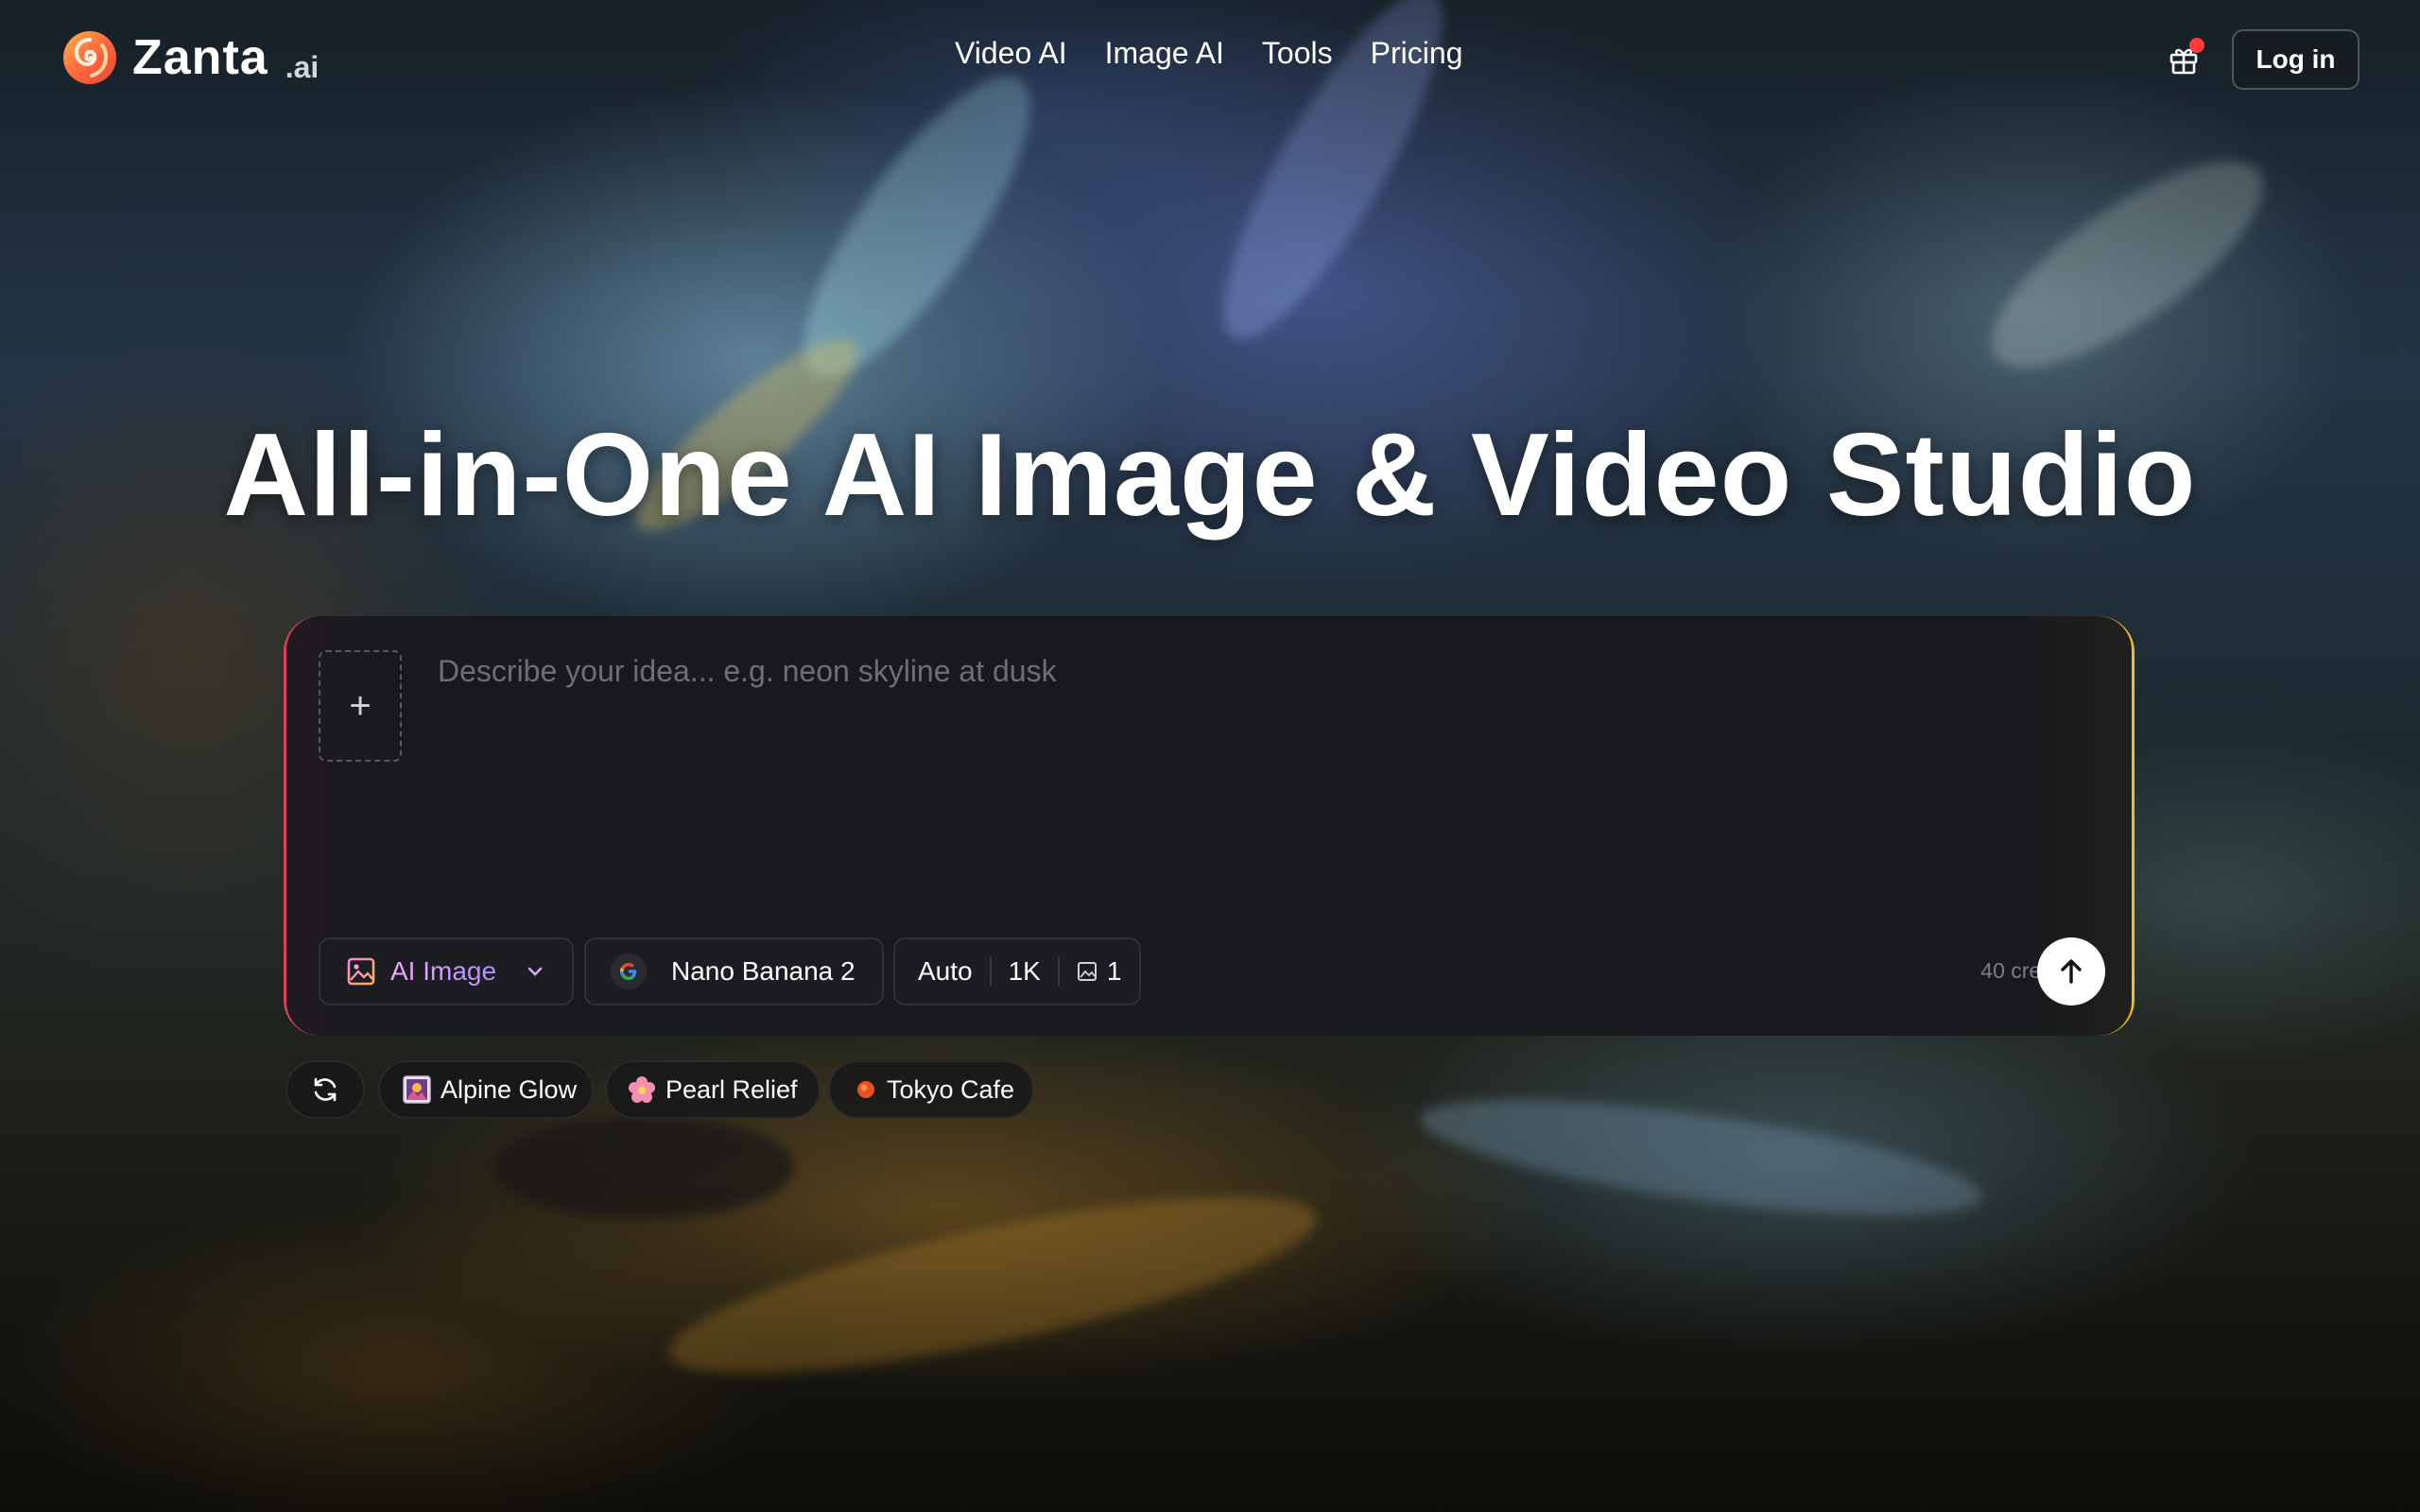 This screenshot has height=1512, width=2420. Describe the element at coordinates (1099, 971) in the screenshot. I see `image-count-option: 1` at that location.